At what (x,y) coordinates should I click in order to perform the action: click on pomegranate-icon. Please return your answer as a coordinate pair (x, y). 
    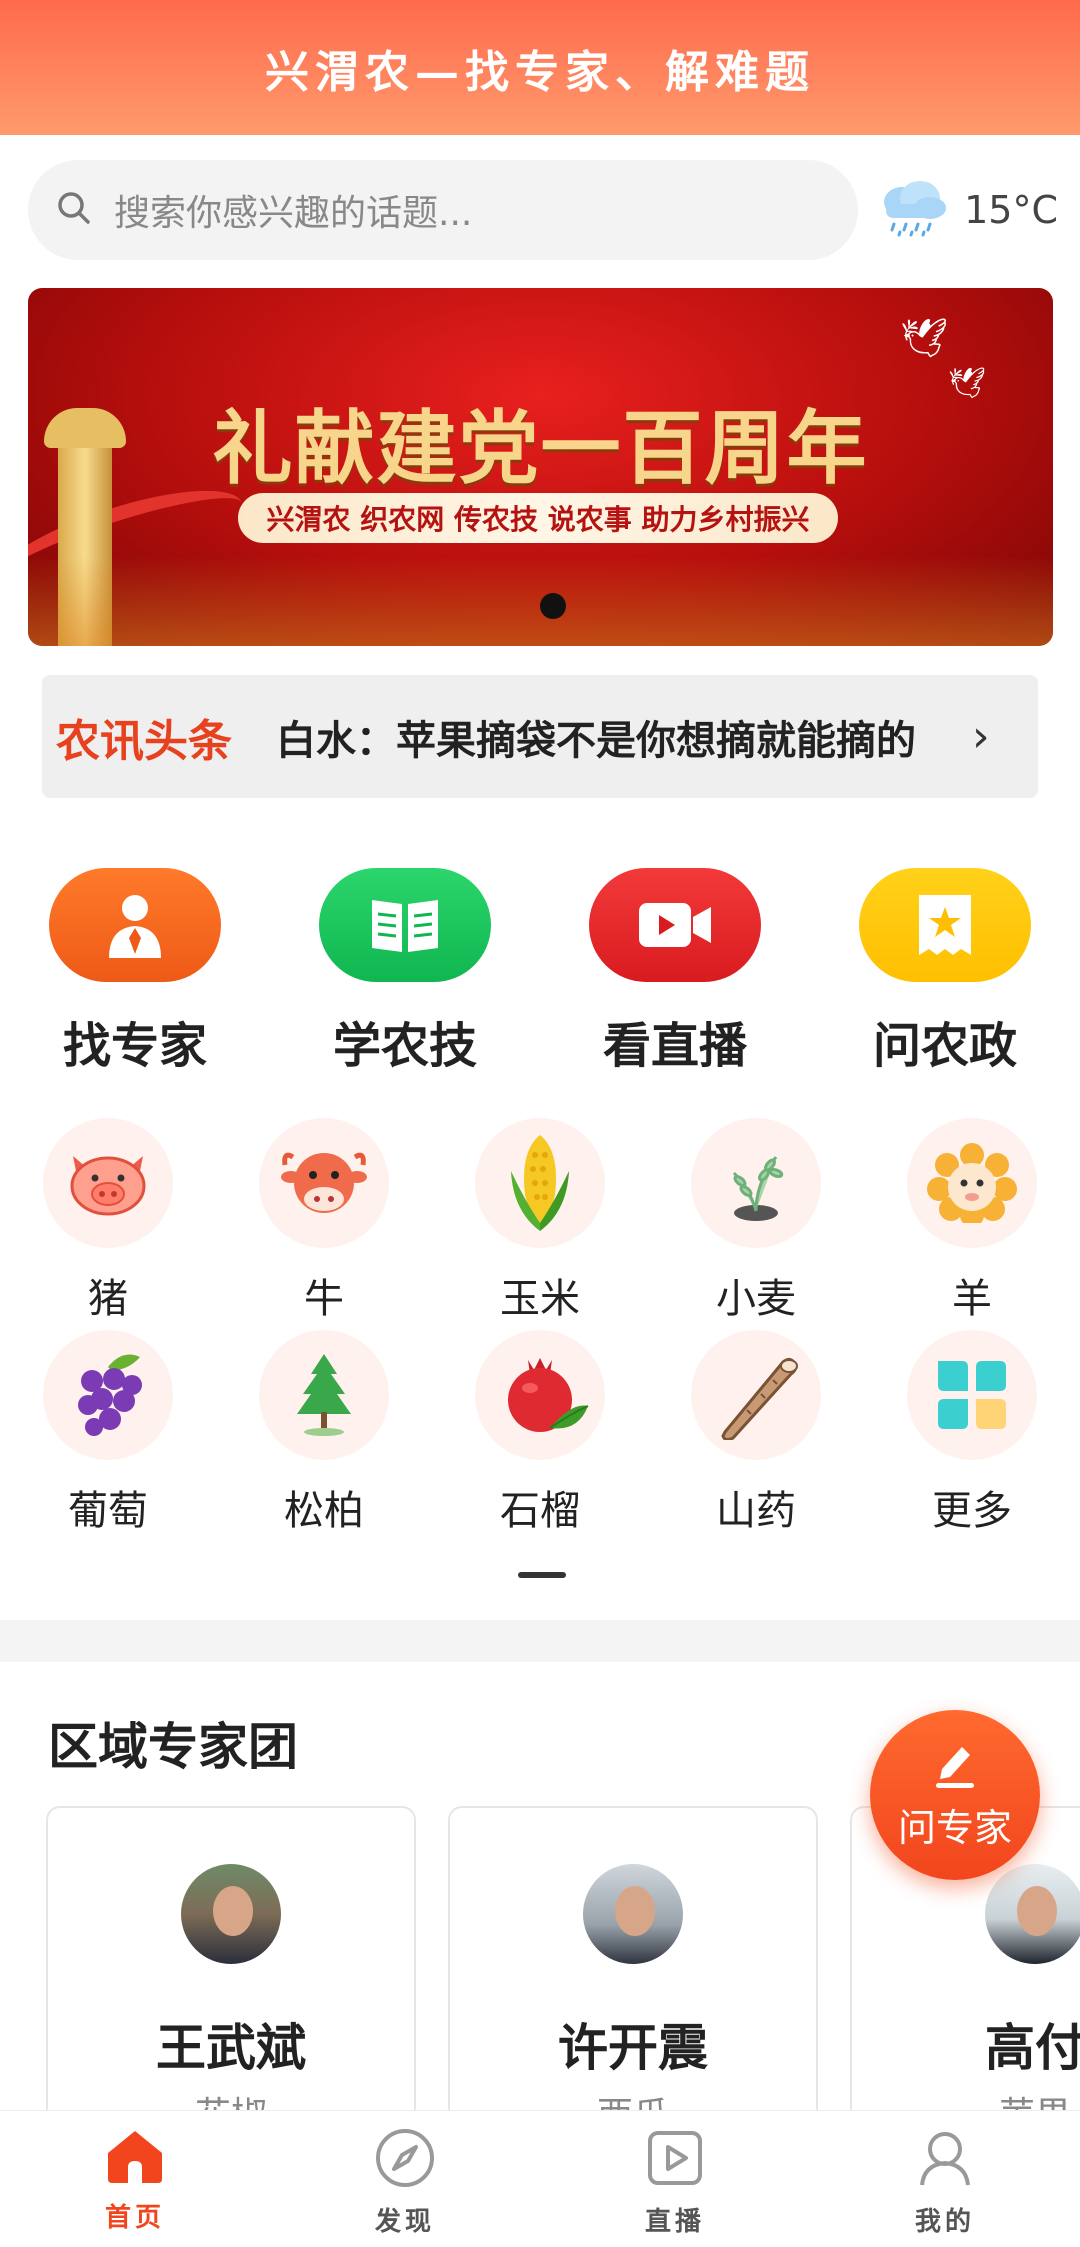
    Looking at the image, I should click on (540, 1395).